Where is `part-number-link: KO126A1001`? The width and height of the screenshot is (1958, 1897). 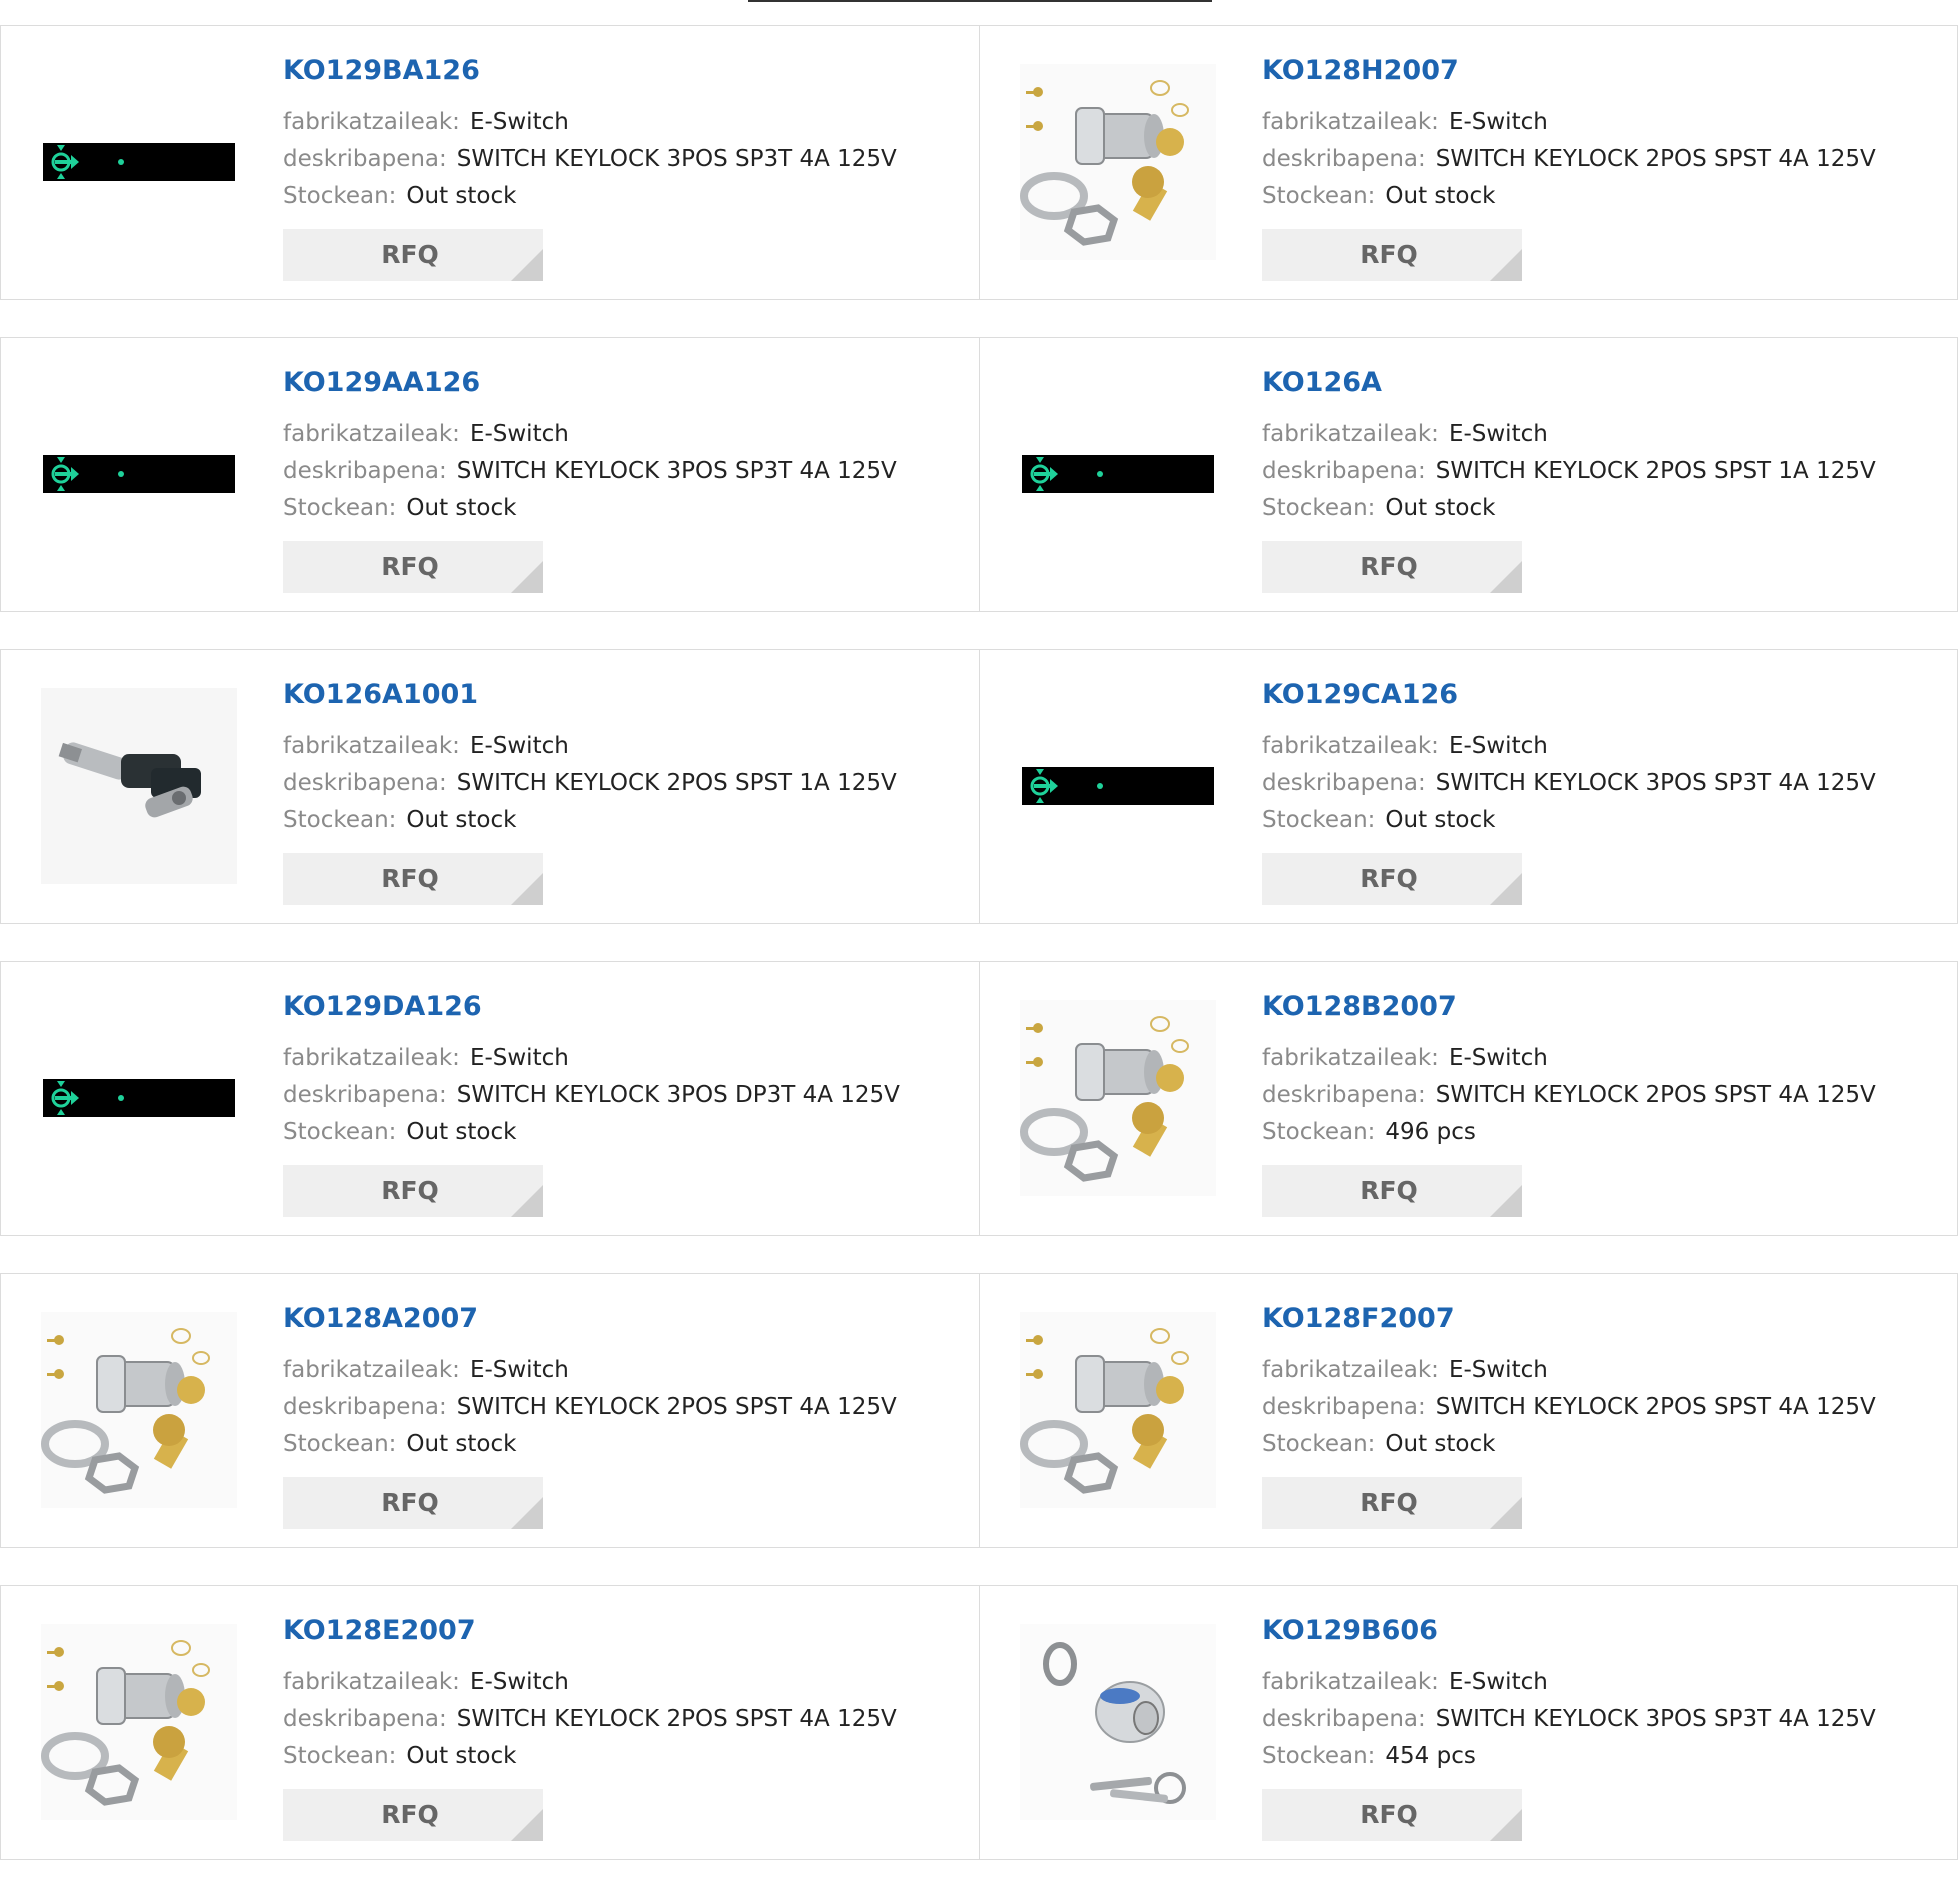 part-number-link: KO126A1001 is located at coordinates (626, 695).